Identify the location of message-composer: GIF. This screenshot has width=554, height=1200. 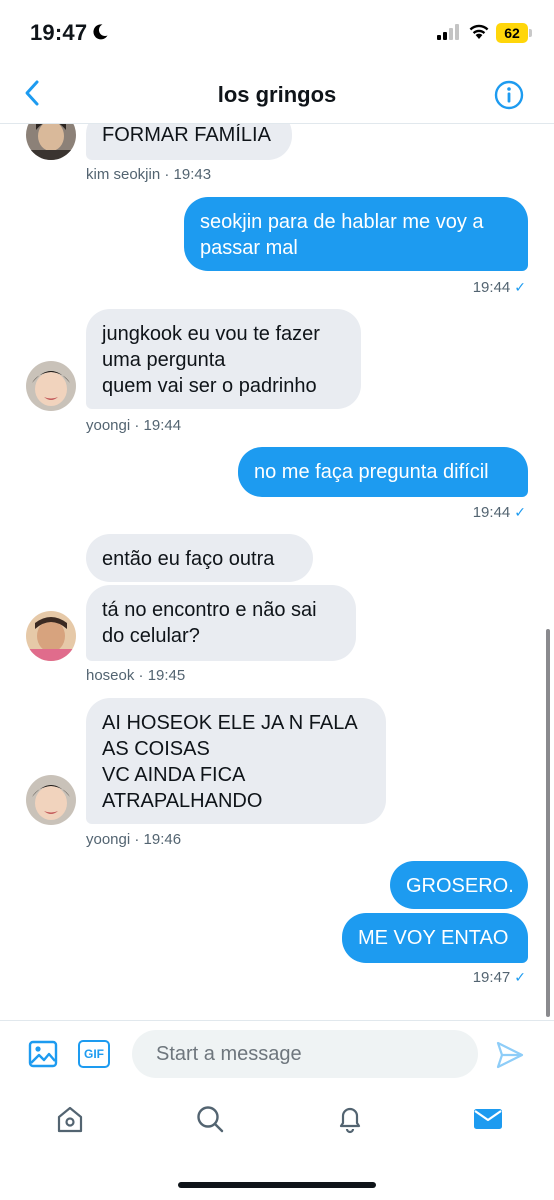
(277, 1055).